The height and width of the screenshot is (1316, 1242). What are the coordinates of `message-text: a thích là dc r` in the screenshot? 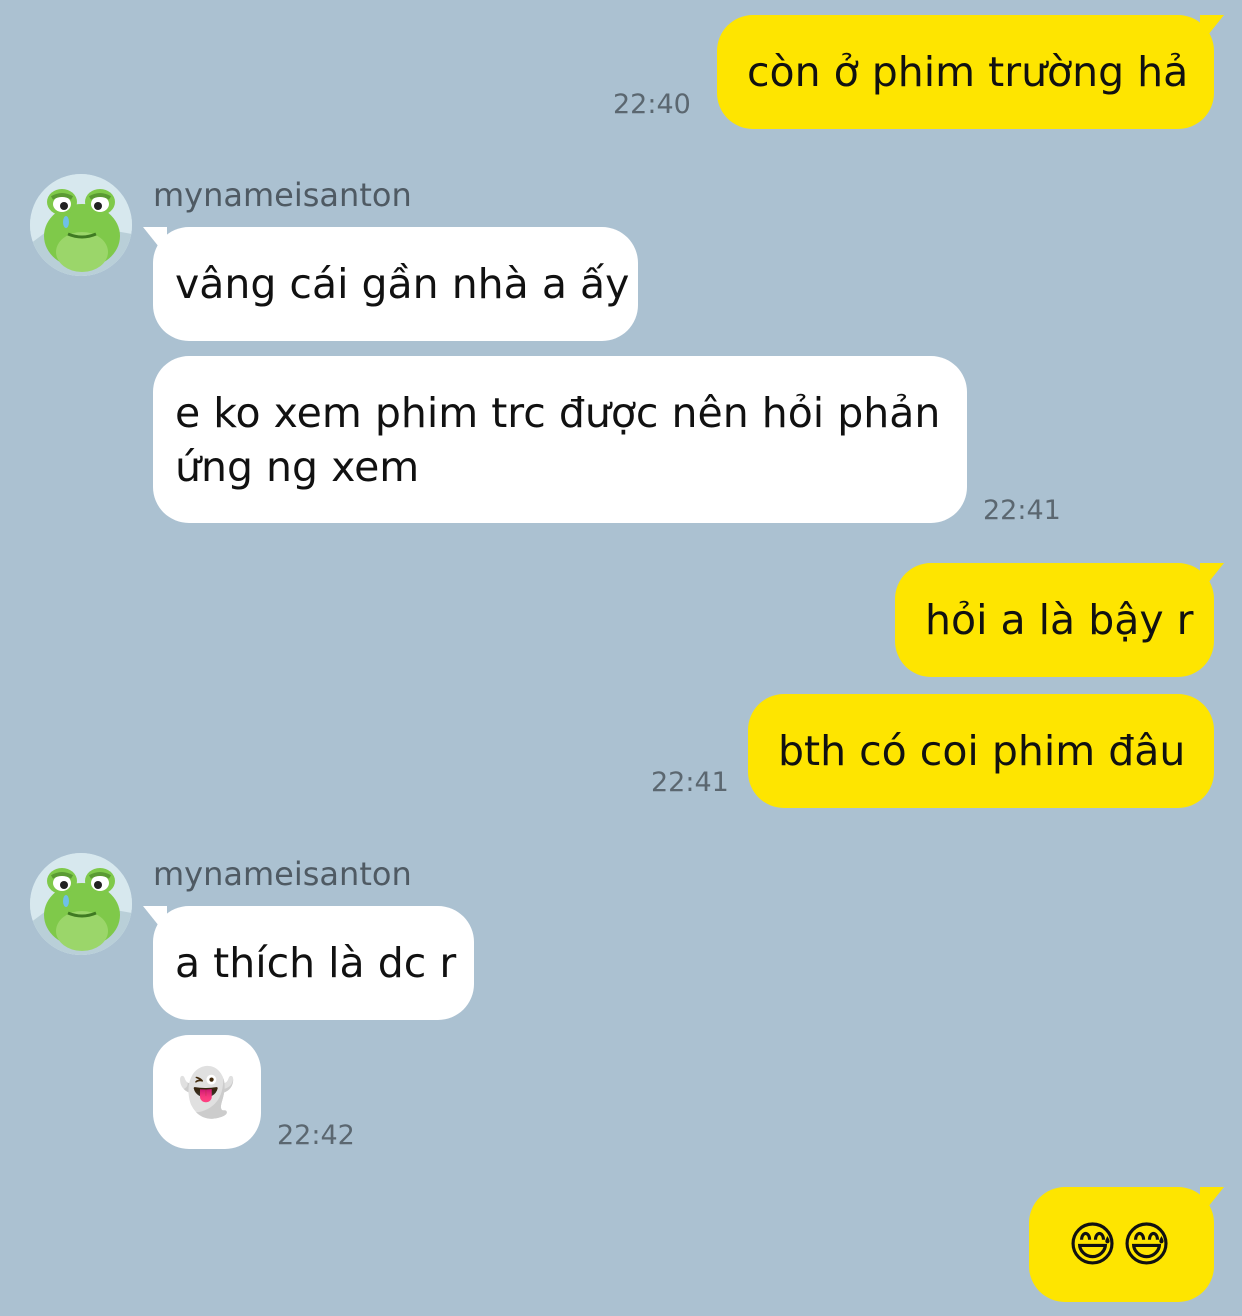 It's located at (316, 963).